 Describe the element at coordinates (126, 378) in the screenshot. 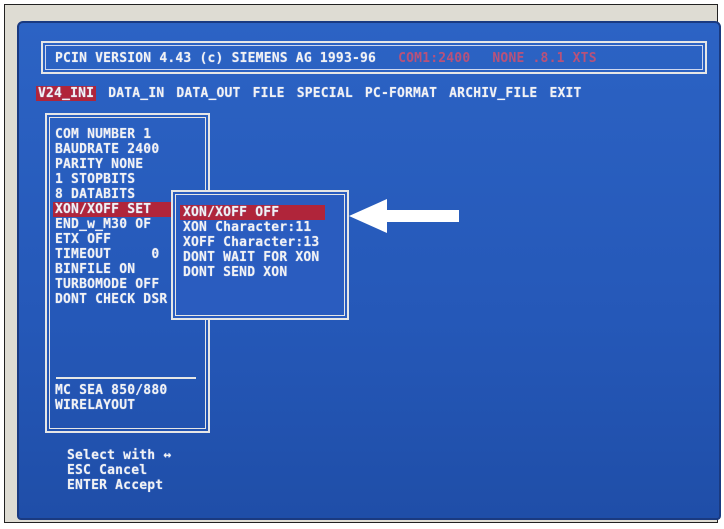

I see `divider` at that location.